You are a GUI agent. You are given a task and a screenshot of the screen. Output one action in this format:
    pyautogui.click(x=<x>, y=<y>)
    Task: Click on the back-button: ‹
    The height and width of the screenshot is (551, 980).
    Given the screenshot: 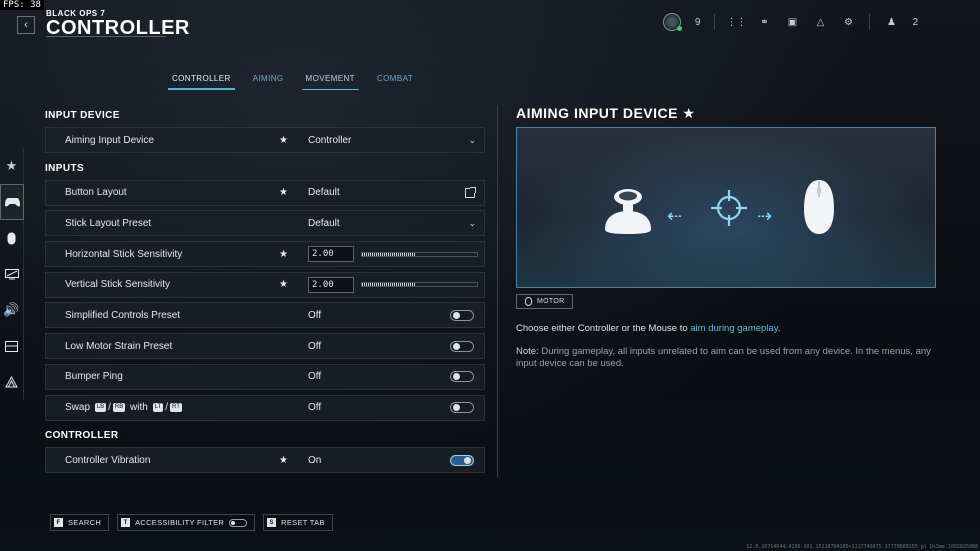 What is the action you would take?
    pyautogui.click(x=26, y=25)
    